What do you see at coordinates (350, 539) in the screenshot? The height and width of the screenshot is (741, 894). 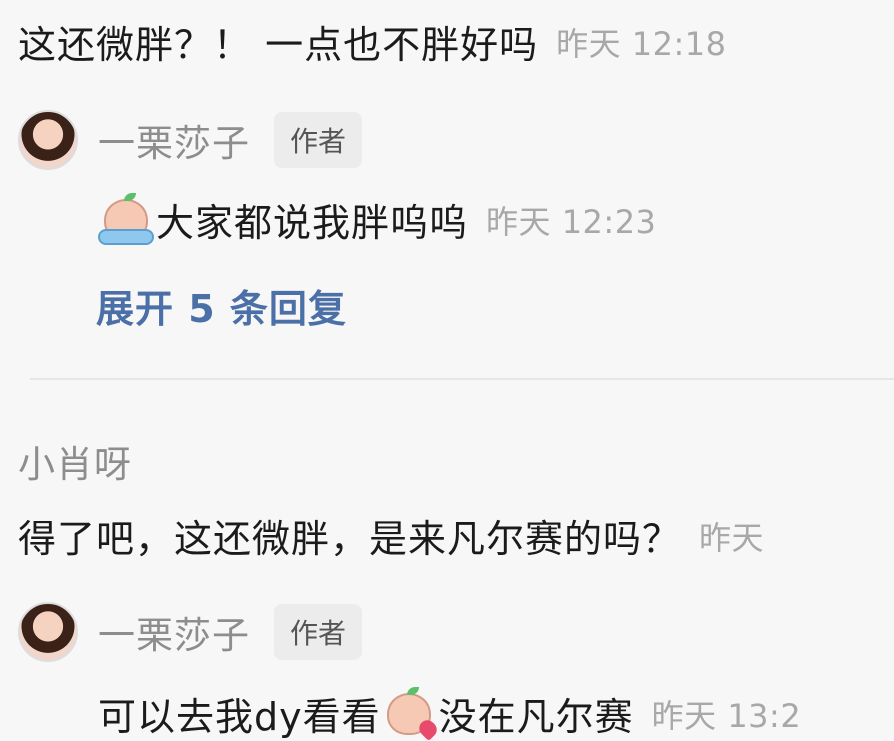 I see `comment-text: 得了吧，这还微胖，是来凡尔赛的吗？` at bounding box center [350, 539].